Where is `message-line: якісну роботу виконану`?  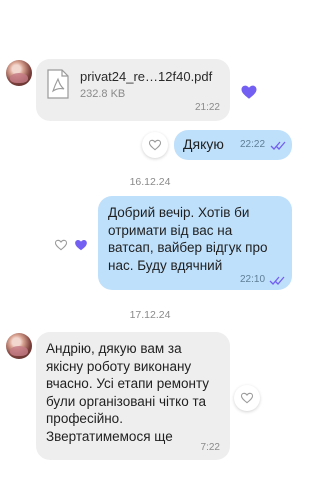
message-line: якісну роботу виконану is located at coordinates (119, 366).